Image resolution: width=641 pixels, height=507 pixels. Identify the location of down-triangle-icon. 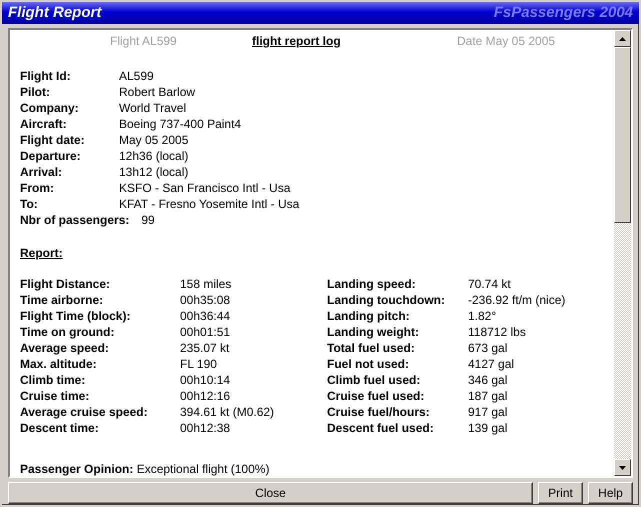
(622, 468).